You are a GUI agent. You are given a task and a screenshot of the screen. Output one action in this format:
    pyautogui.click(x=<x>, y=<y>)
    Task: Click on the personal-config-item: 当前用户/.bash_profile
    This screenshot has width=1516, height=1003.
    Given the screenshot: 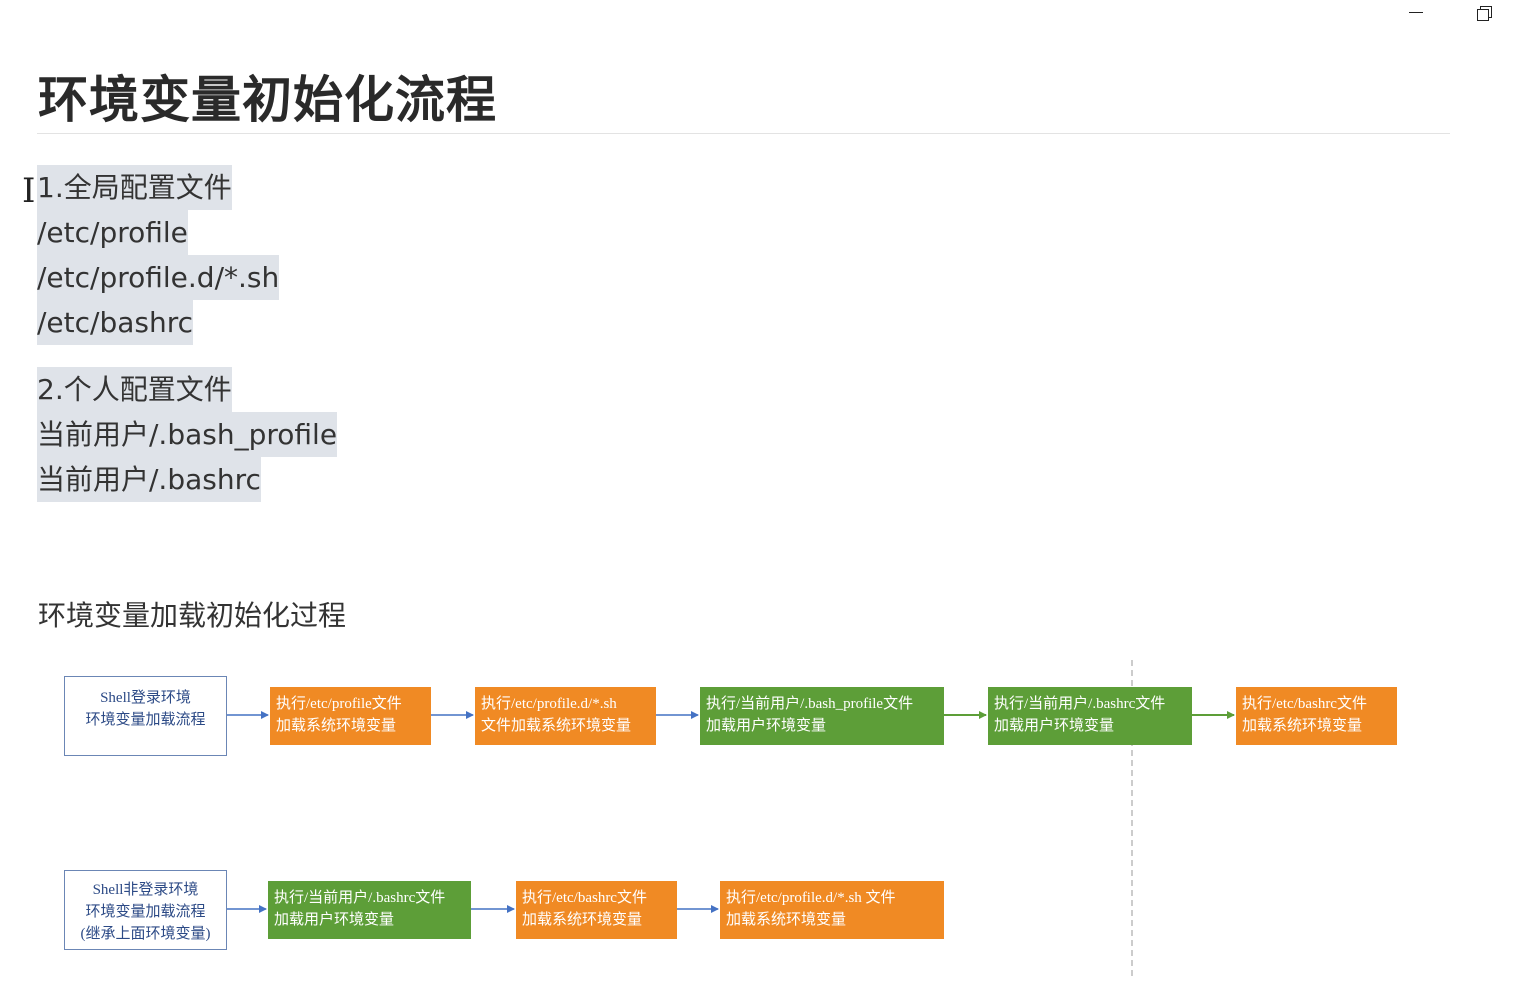 What is the action you would take?
    pyautogui.click(x=187, y=434)
    